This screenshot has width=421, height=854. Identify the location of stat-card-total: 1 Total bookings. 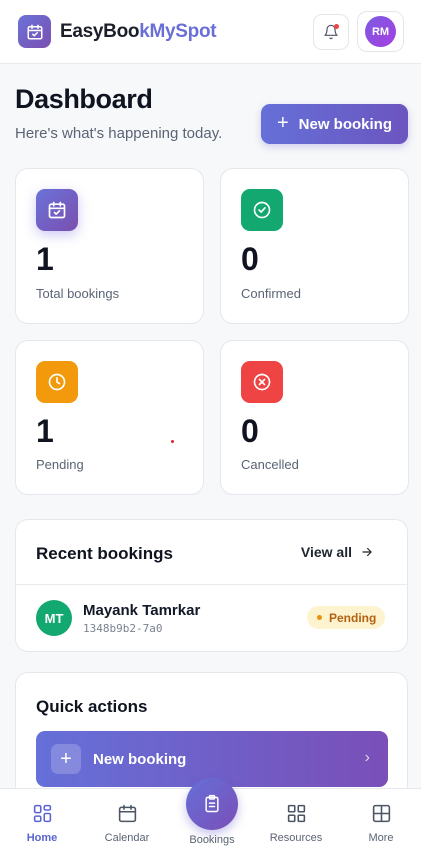
(109, 246).